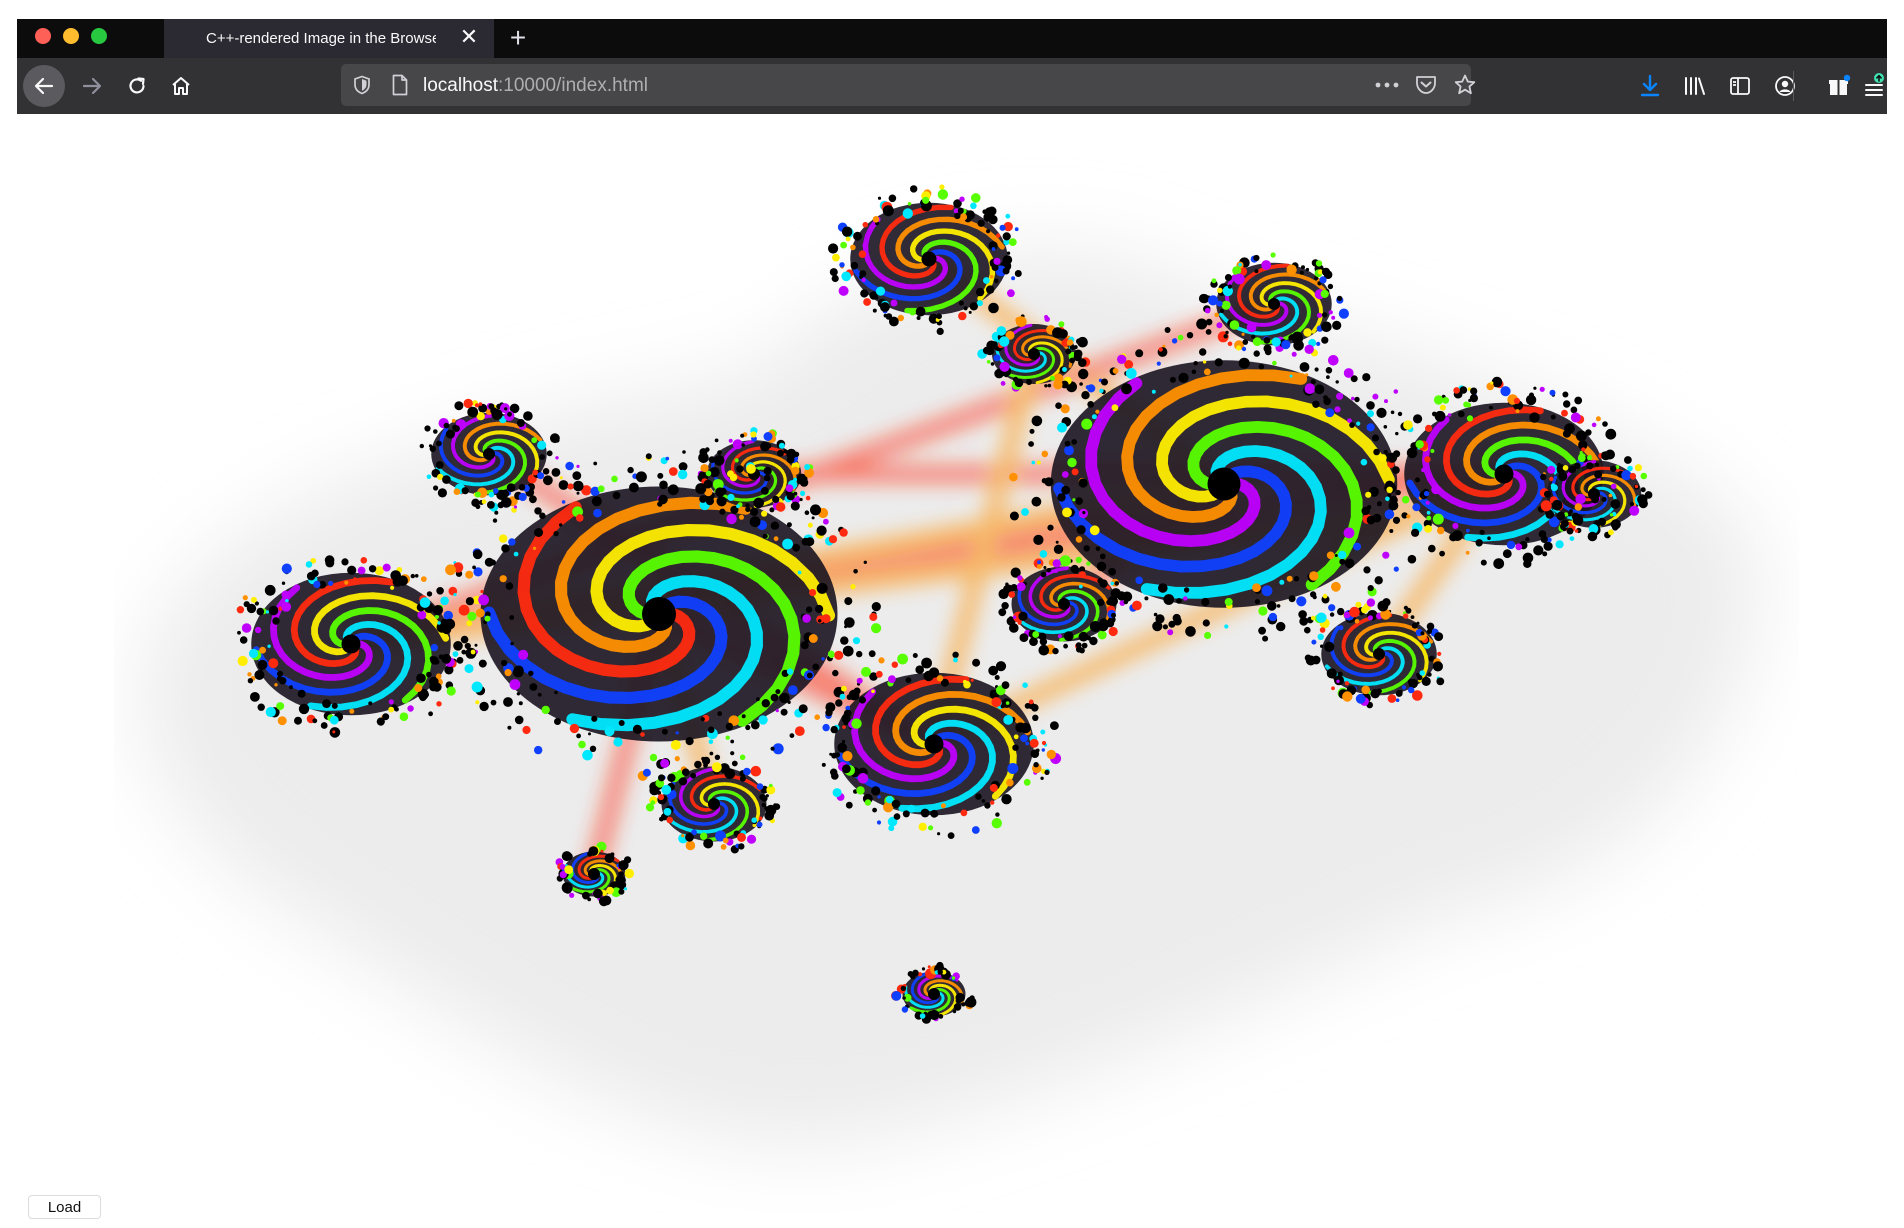 The image size is (1904, 1228). Describe the element at coordinates (71, 36) in the screenshot. I see `window-minimize-button` at that location.